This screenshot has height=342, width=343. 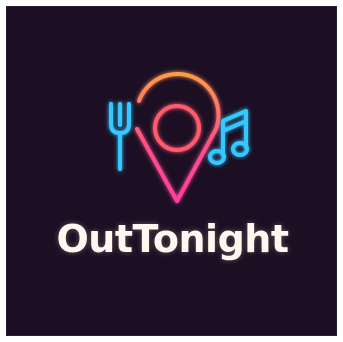 What do you see at coordinates (173, 239) in the screenshot?
I see `brand-name: OutTonight` at bounding box center [173, 239].